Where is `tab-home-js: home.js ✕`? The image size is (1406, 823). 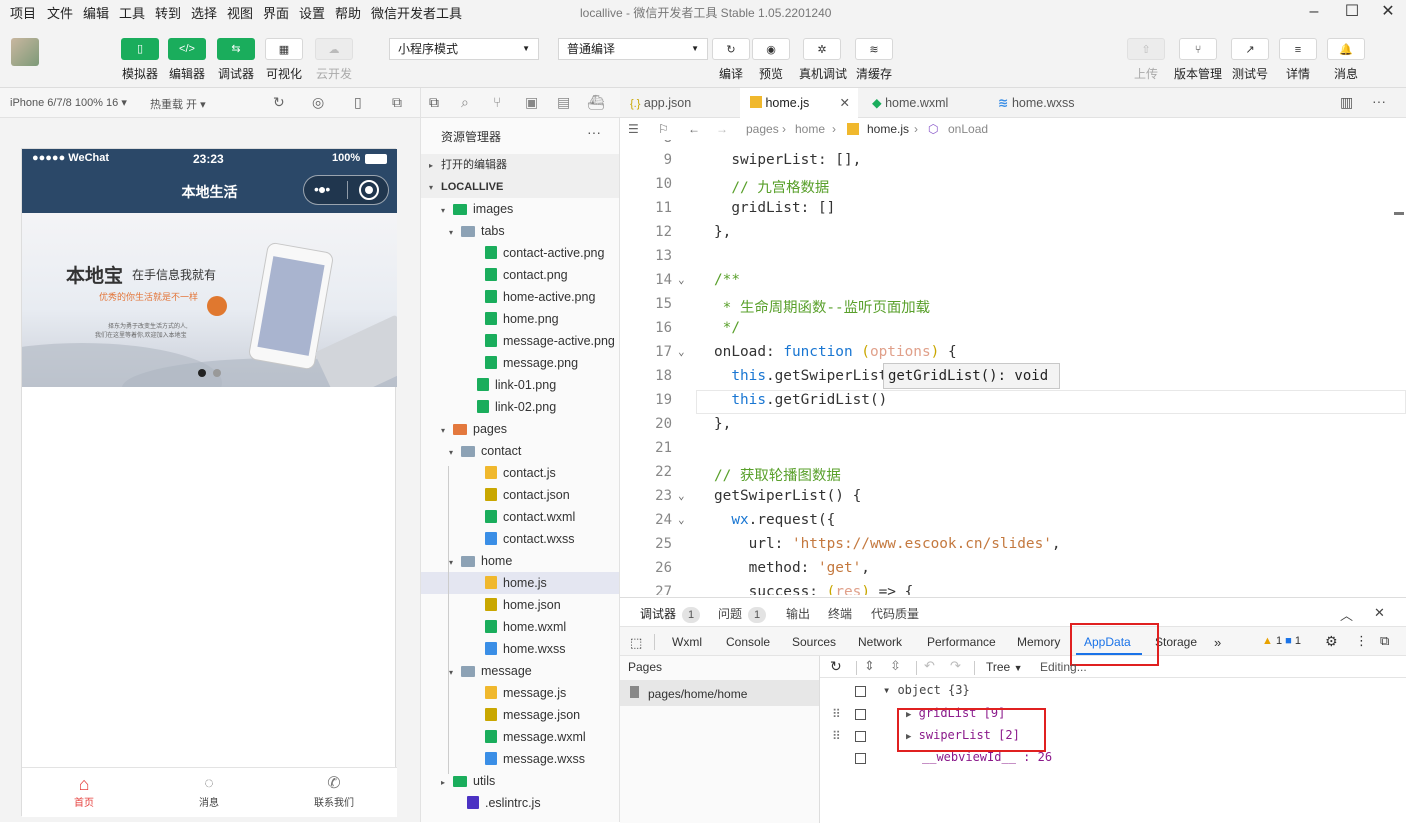
tab-home-js: home.js ✕ is located at coordinates (799, 103).